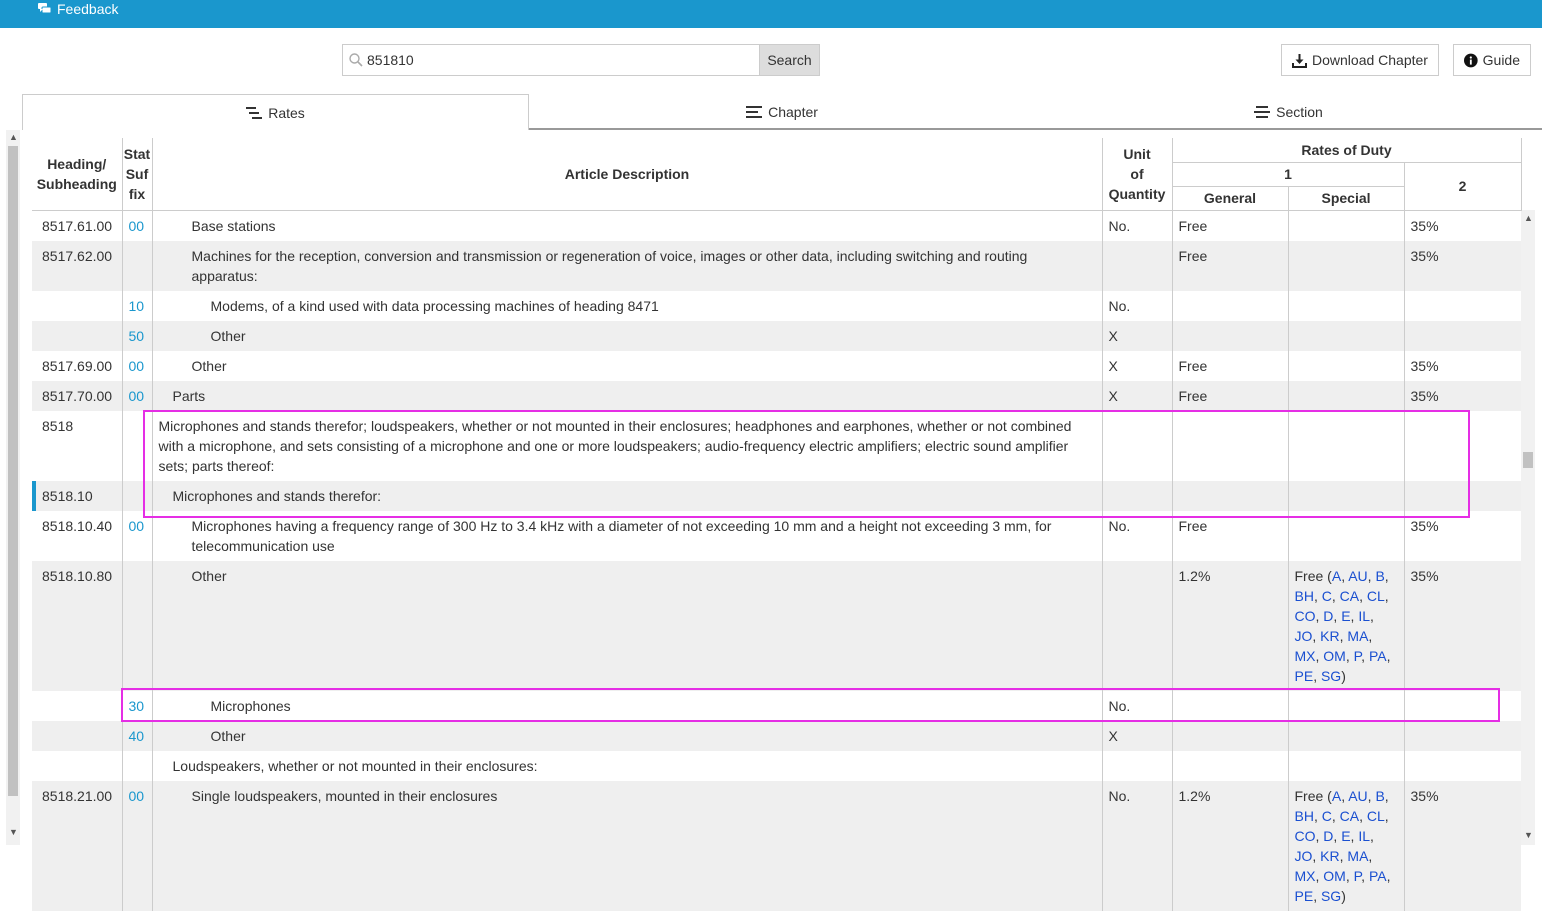 This screenshot has height=911, width=1542. I want to click on table-scroll-up-arrow-icon: ▲, so click(1528, 218).